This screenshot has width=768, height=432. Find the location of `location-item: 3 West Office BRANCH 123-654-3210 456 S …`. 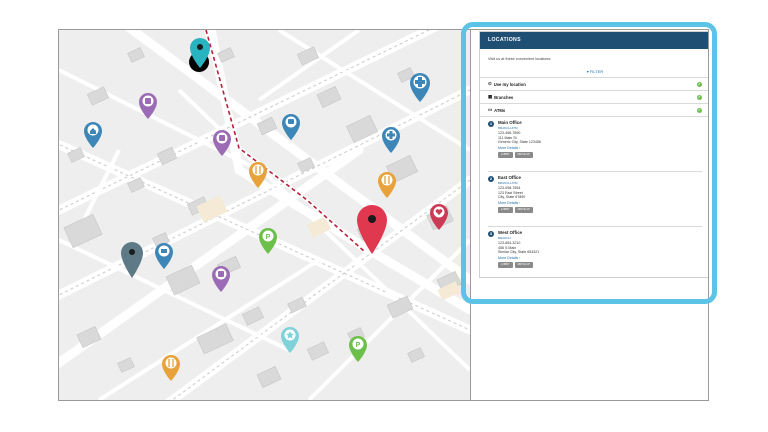

location-item: 3 West Office BRANCH 123-654-3210 456 S … is located at coordinates (595, 254).